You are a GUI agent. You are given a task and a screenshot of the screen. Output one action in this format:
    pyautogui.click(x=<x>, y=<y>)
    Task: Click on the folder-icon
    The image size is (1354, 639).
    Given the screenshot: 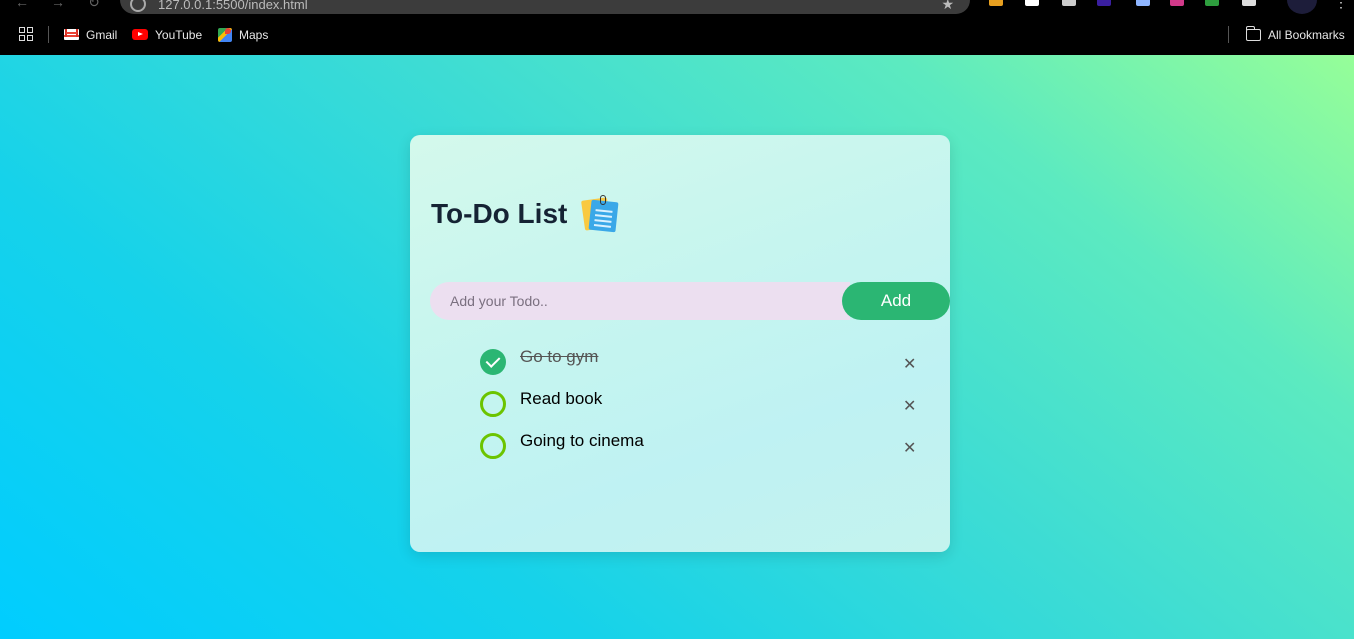 What is the action you would take?
    pyautogui.click(x=1253, y=33)
    